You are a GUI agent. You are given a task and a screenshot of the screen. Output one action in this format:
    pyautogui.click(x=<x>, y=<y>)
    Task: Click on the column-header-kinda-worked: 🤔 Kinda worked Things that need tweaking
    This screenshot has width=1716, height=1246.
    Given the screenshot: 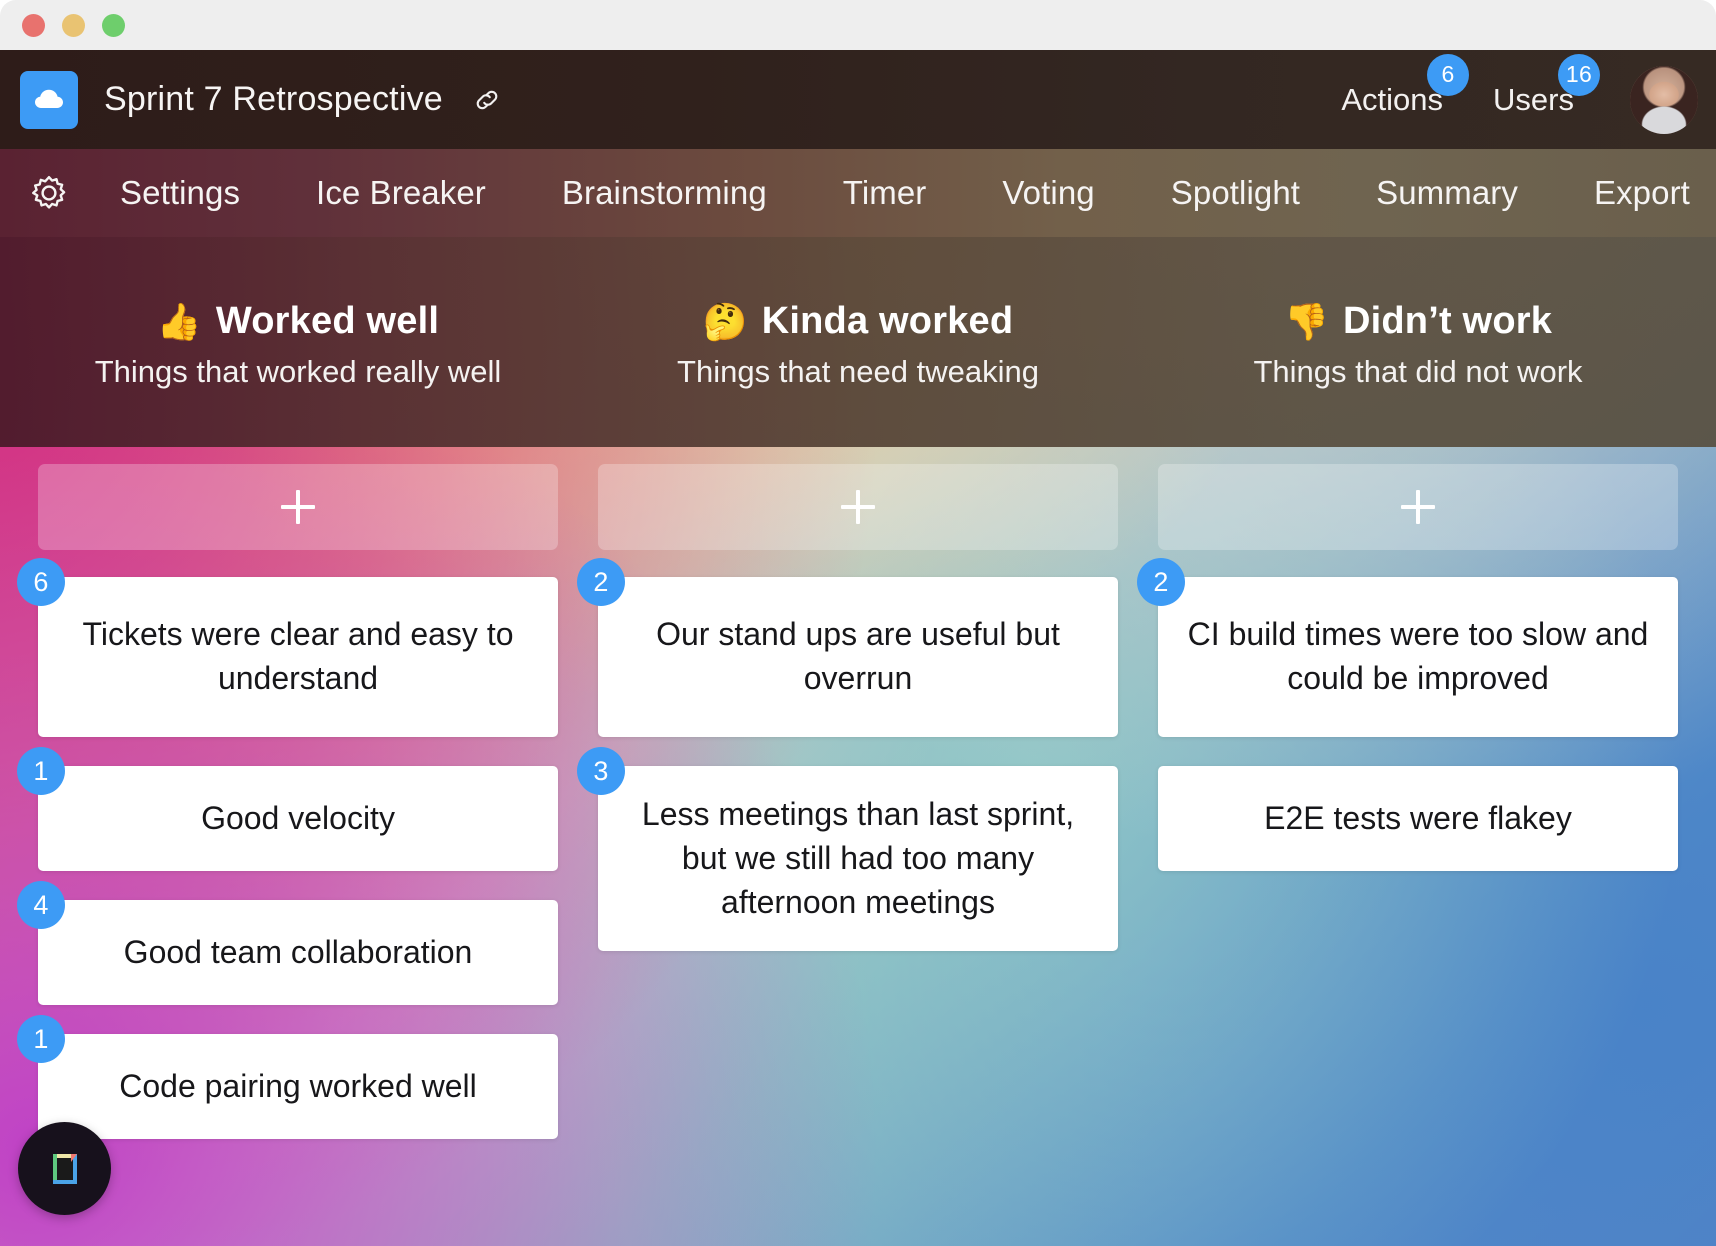 What is the action you would take?
    pyautogui.click(x=858, y=342)
    